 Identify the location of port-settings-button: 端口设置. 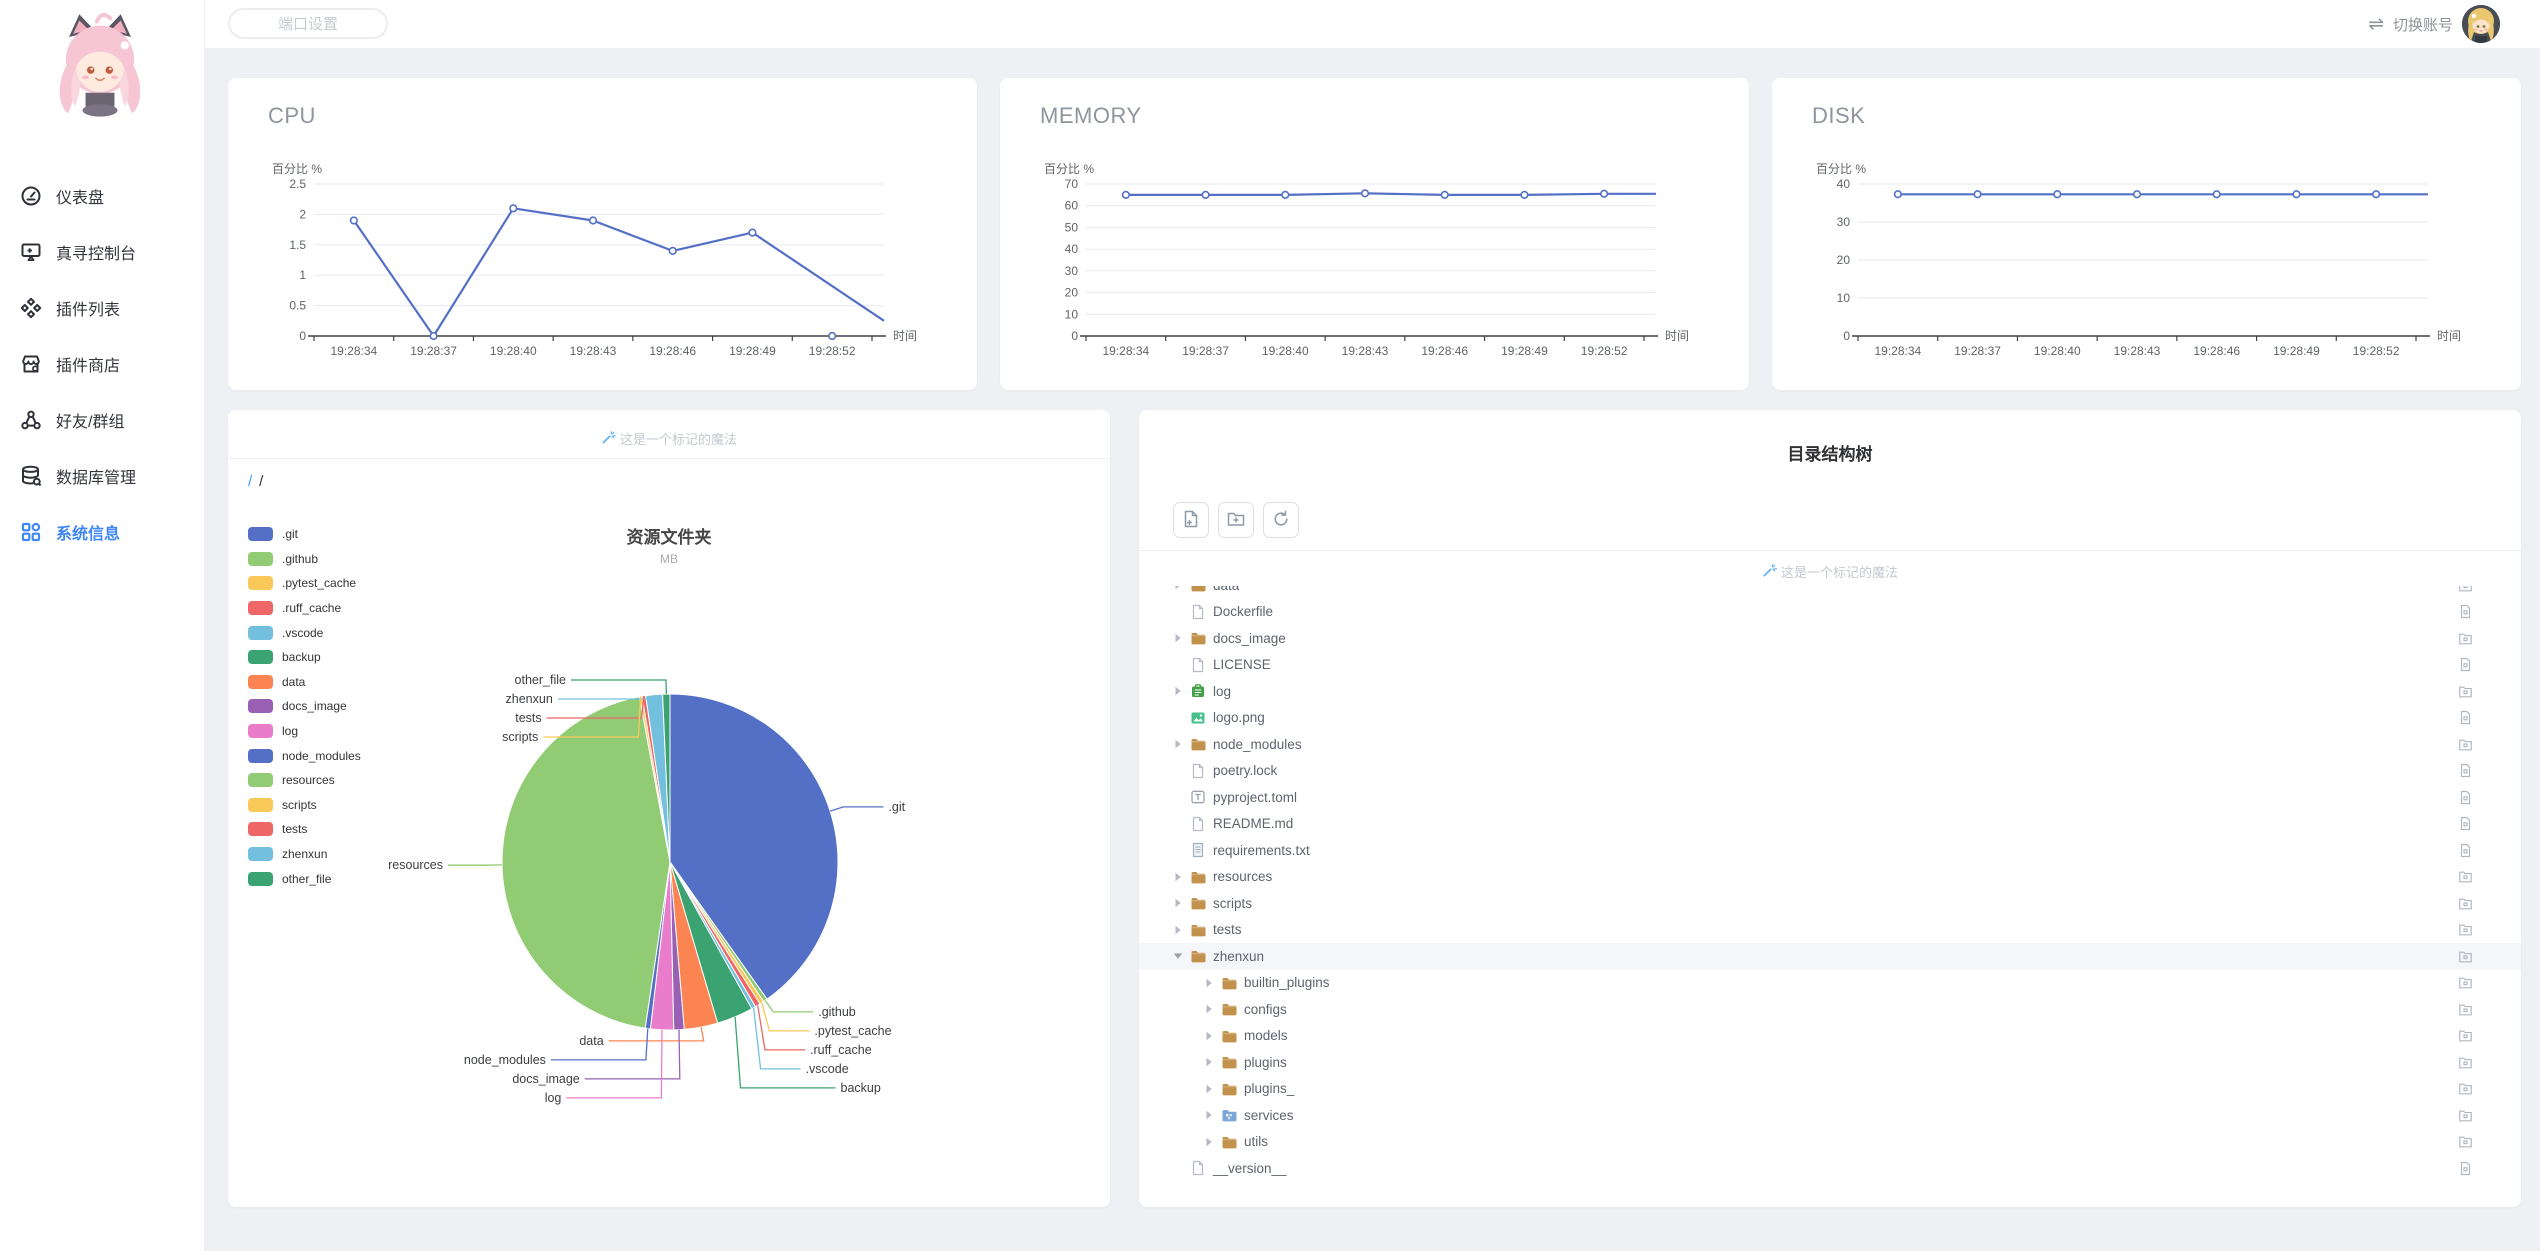
(308, 23).